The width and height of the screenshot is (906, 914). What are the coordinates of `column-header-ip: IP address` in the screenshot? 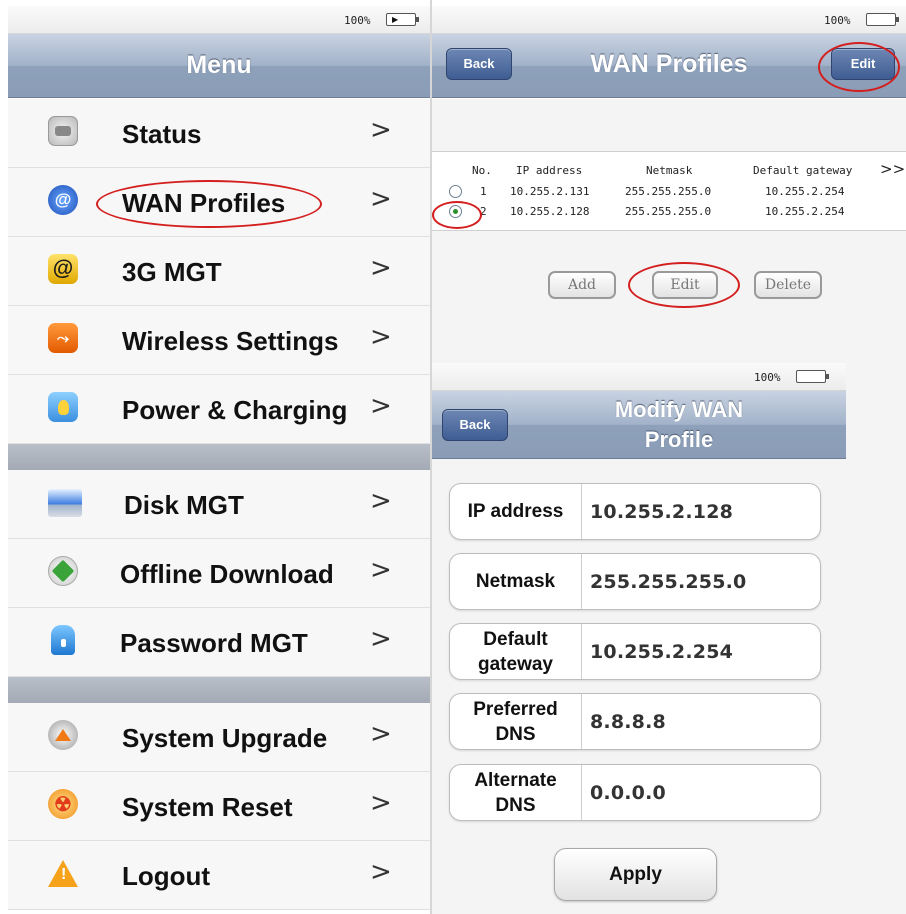 It's located at (549, 170).